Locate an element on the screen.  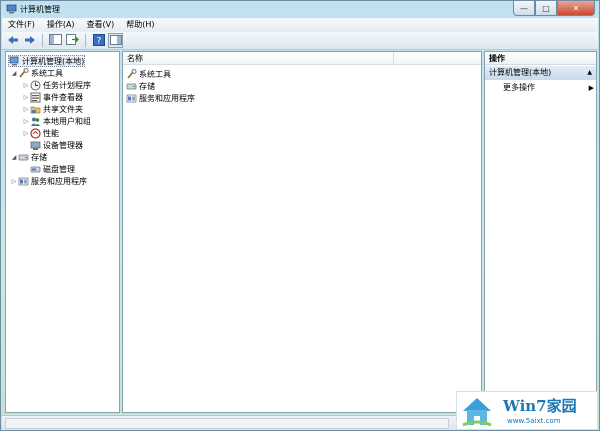
tree-item-performance: ▷ 性能 is located at coordinates (40, 133).